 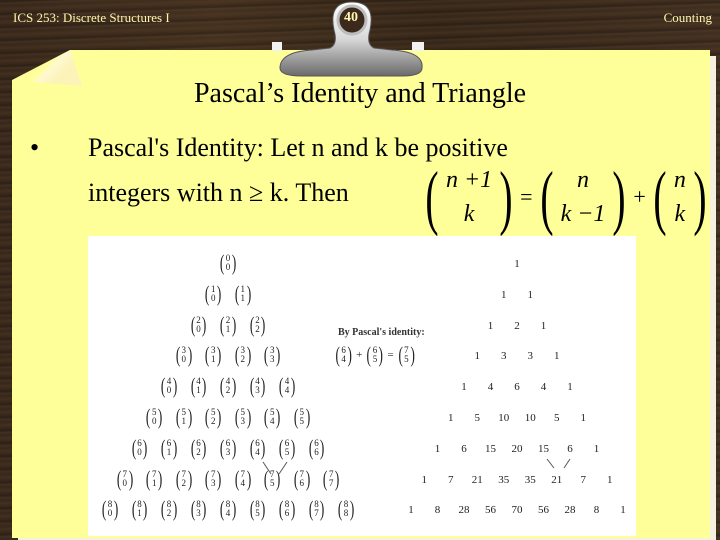 I want to click on binomial-coefficient: (8 6), so click(x=287, y=509).